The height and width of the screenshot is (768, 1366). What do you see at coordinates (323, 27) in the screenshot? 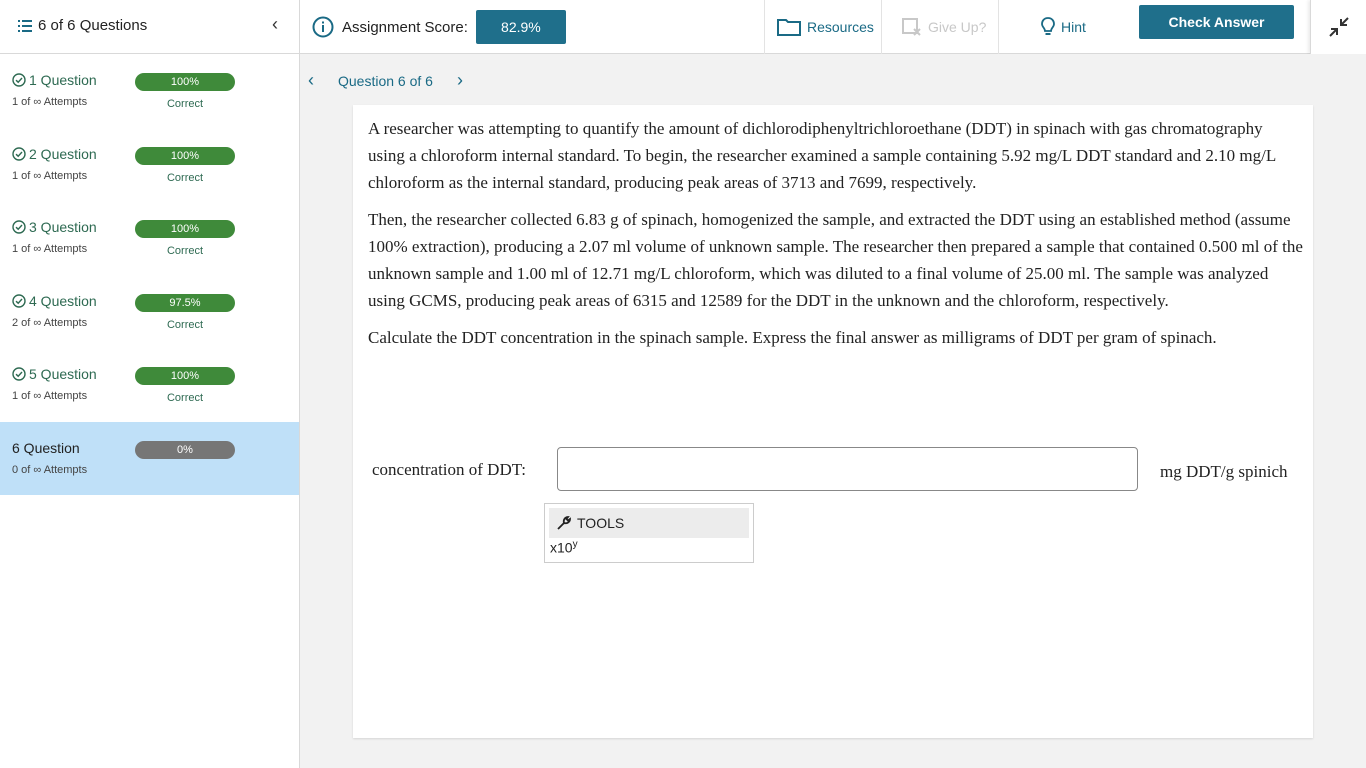
I see `info-icon` at bounding box center [323, 27].